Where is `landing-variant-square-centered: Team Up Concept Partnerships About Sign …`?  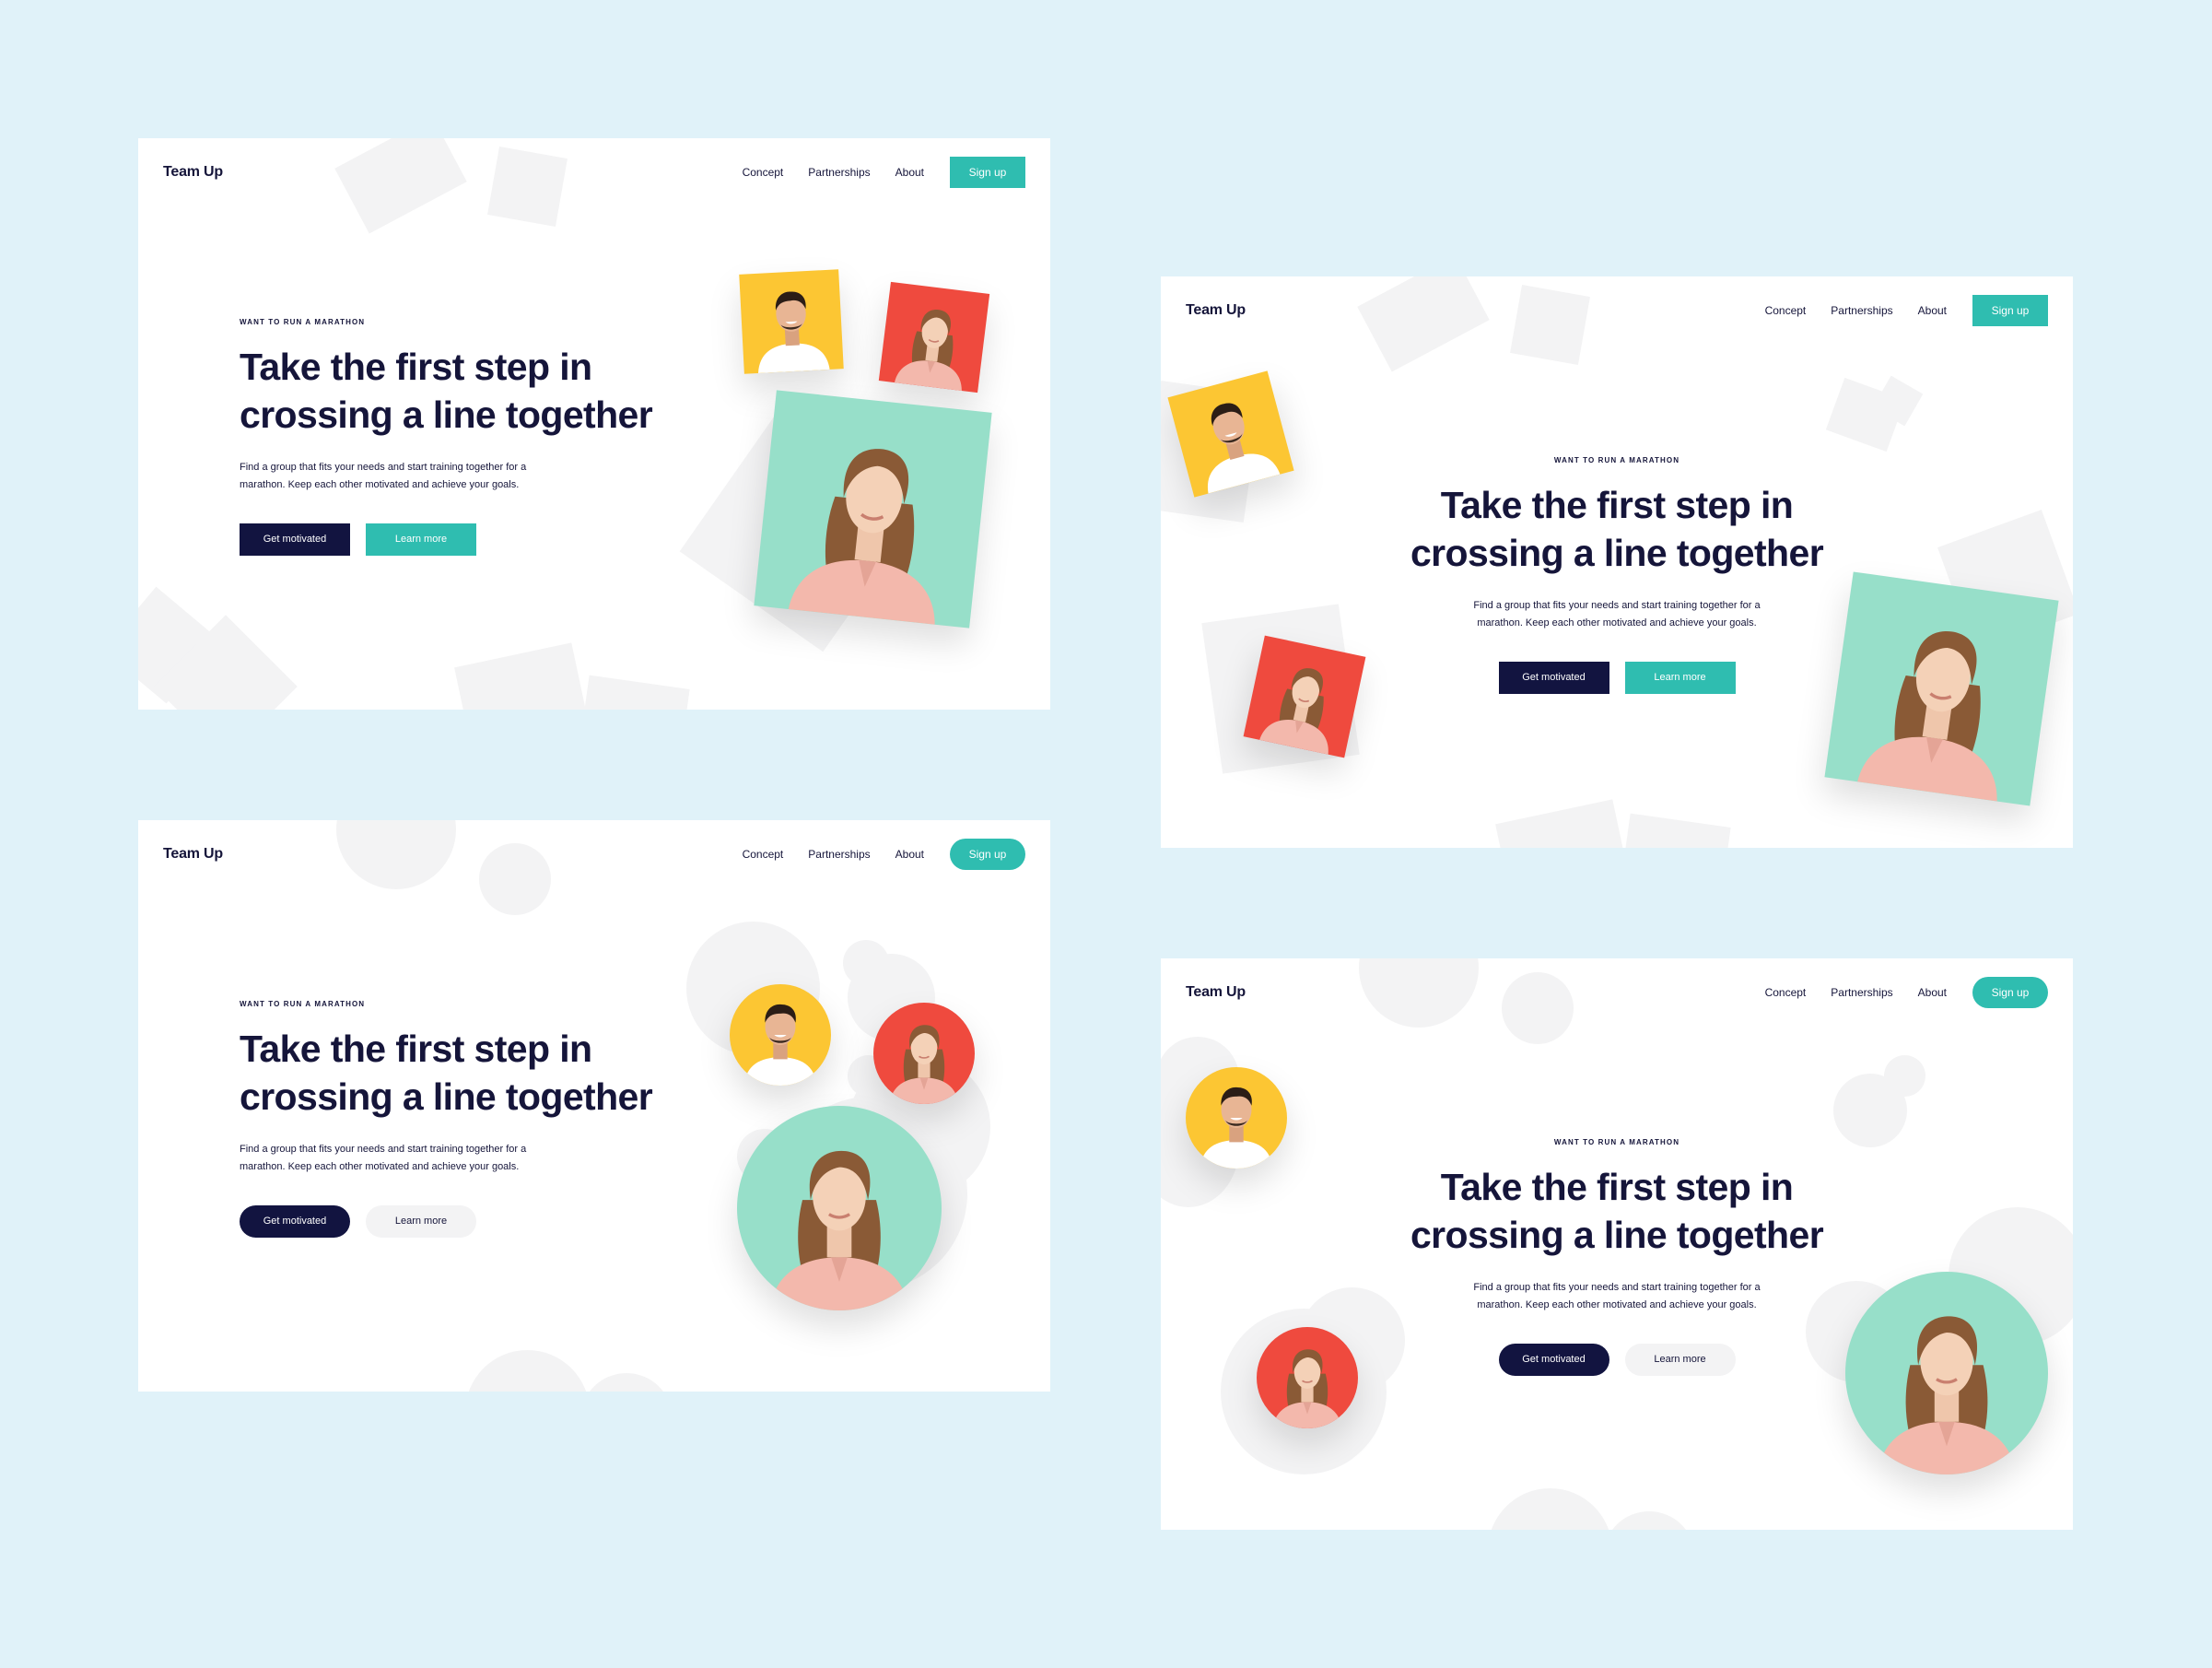 landing-variant-square-centered: Team Up Concept Partnerships About Sign … is located at coordinates (1617, 562).